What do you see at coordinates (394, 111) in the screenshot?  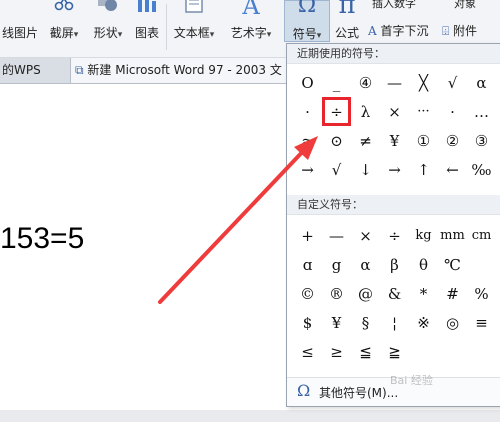 I see `recent-symbol-cell: ×` at bounding box center [394, 111].